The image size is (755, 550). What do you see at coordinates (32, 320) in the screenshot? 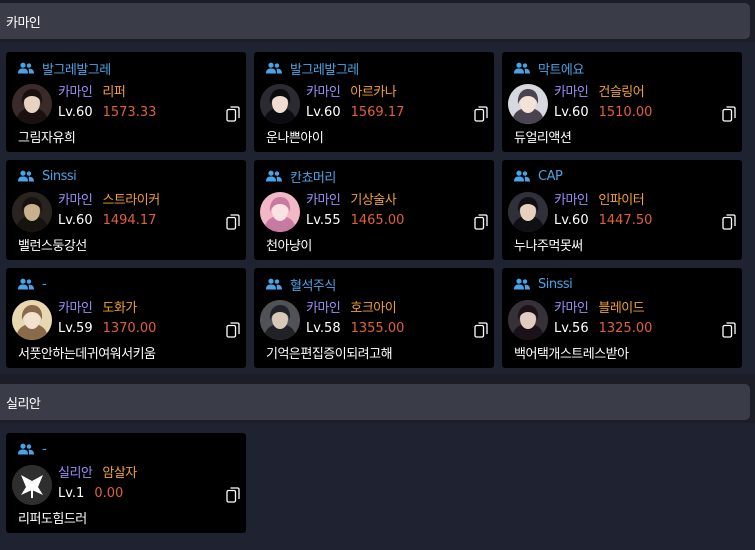
I see `artist-avatar` at bounding box center [32, 320].